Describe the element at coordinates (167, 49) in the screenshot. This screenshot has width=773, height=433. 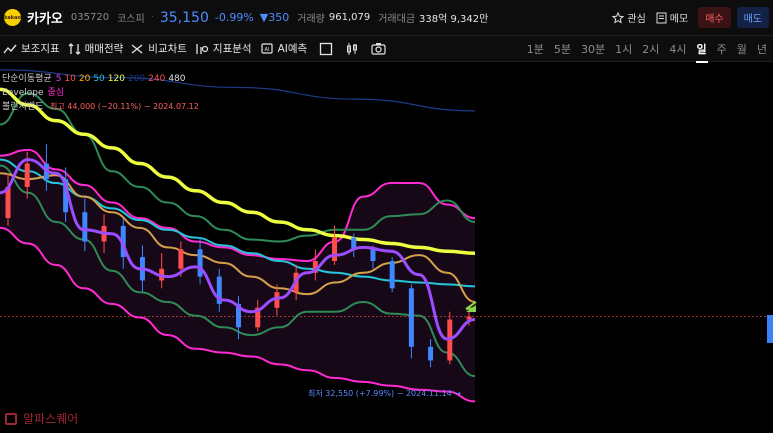
I see `compare-label: 비교차트` at that location.